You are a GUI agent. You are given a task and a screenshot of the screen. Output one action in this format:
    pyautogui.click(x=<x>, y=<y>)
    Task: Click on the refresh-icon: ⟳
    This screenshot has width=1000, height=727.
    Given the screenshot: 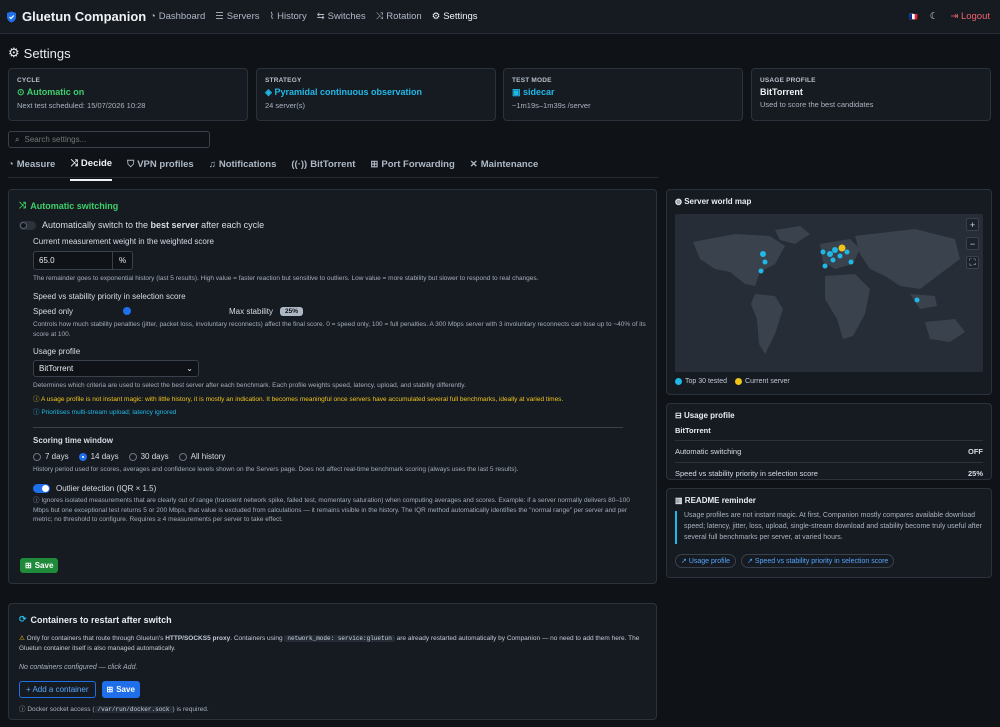 What is the action you would take?
    pyautogui.click(x=23, y=619)
    